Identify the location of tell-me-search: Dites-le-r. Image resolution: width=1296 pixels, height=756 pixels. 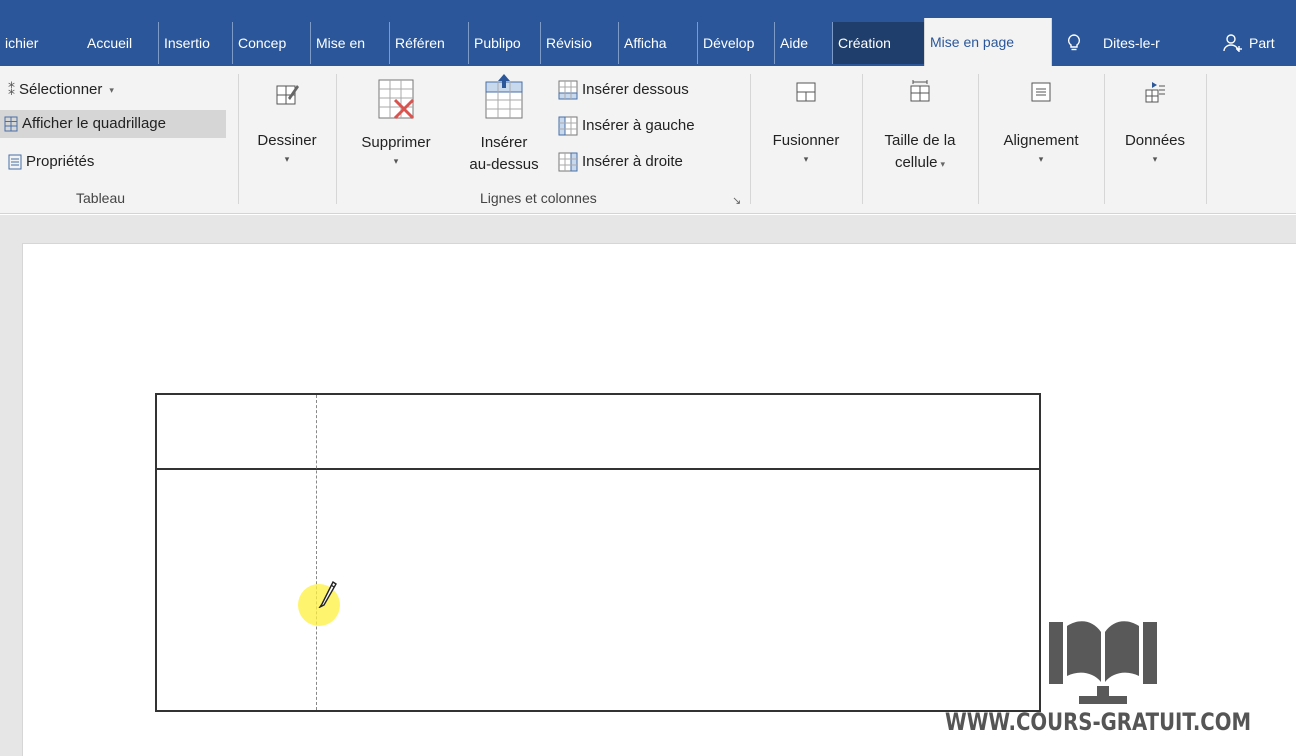
(1132, 43).